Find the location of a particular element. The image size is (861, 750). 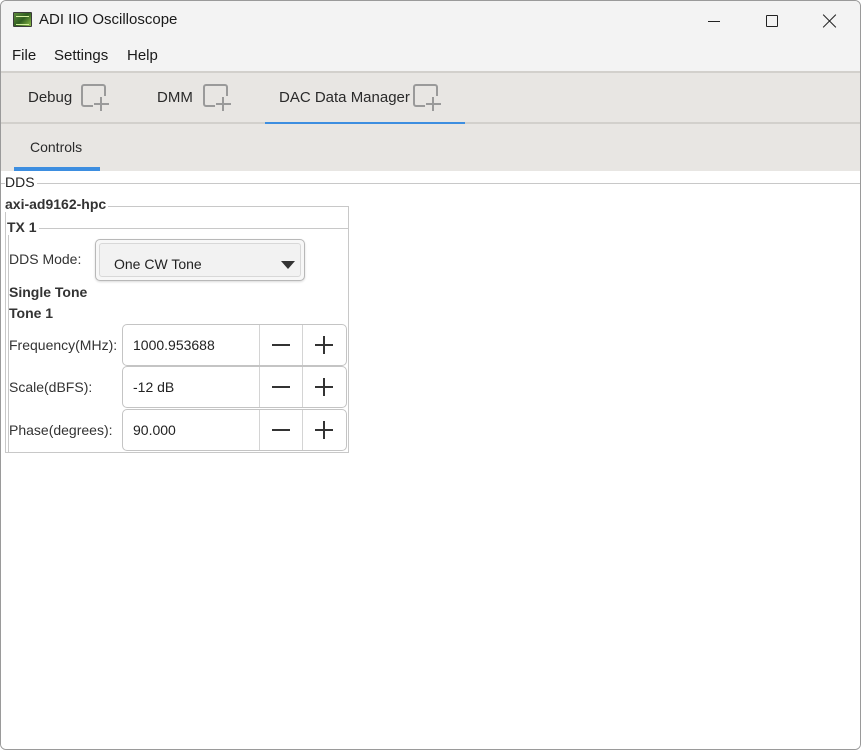

app-icon is located at coordinates (22, 19).